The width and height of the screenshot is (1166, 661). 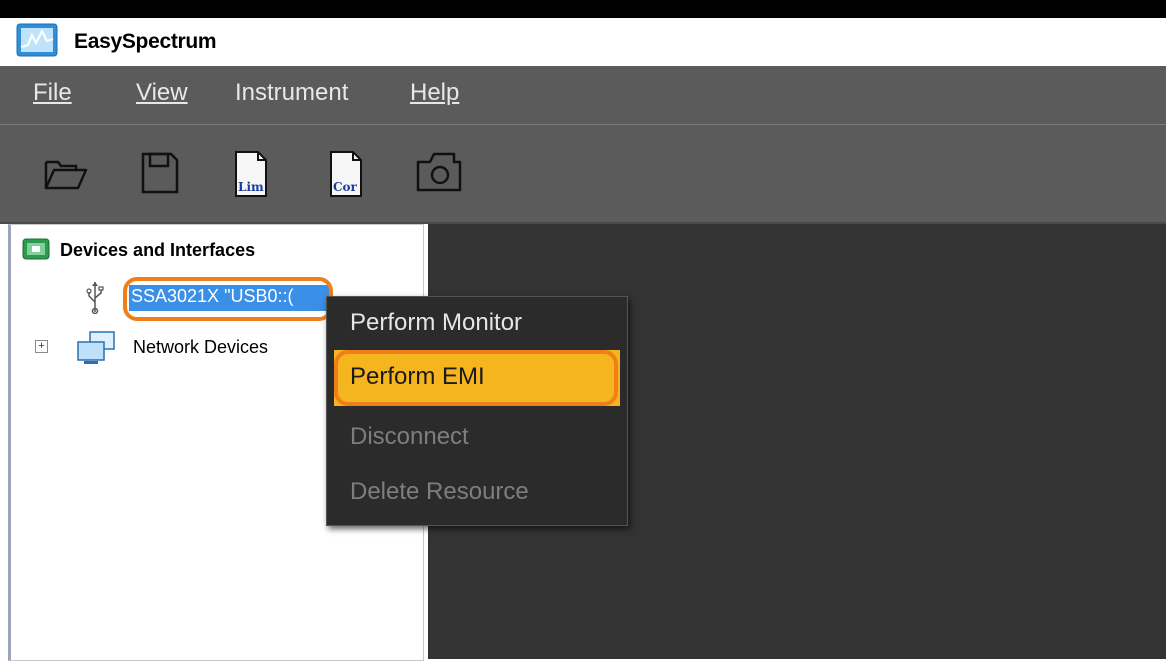 I want to click on menu-instrument: Instrument, so click(x=291, y=93).